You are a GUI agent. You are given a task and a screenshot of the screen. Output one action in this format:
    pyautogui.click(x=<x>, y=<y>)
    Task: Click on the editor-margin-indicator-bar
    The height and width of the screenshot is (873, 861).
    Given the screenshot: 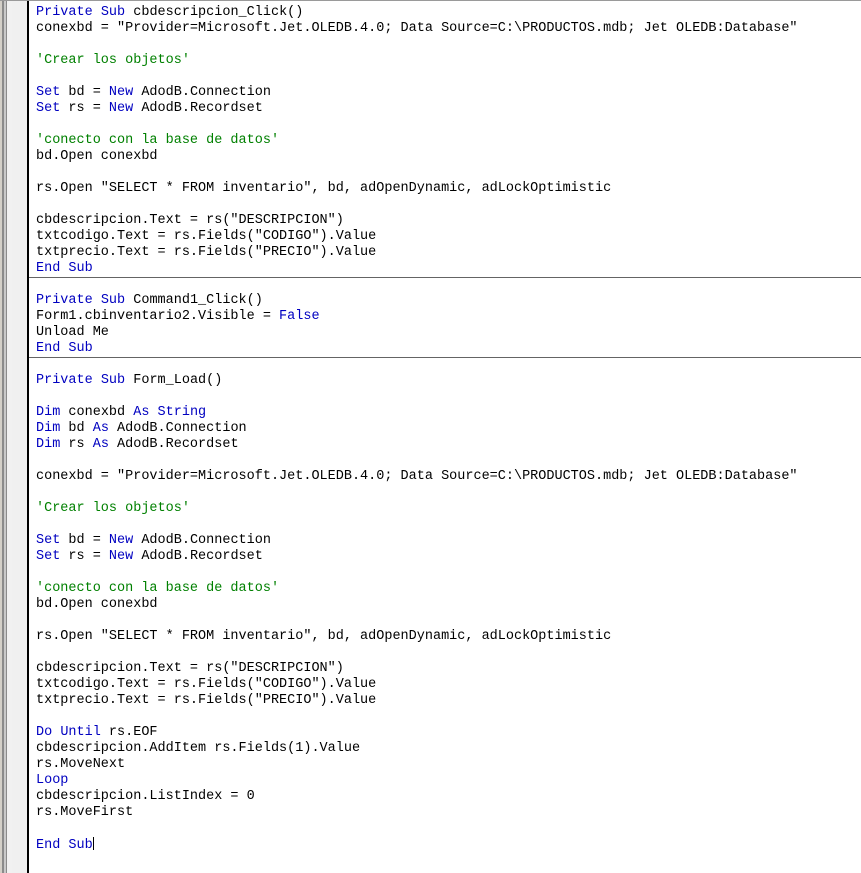 What is the action you would take?
    pyautogui.click(x=19, y=437)
    